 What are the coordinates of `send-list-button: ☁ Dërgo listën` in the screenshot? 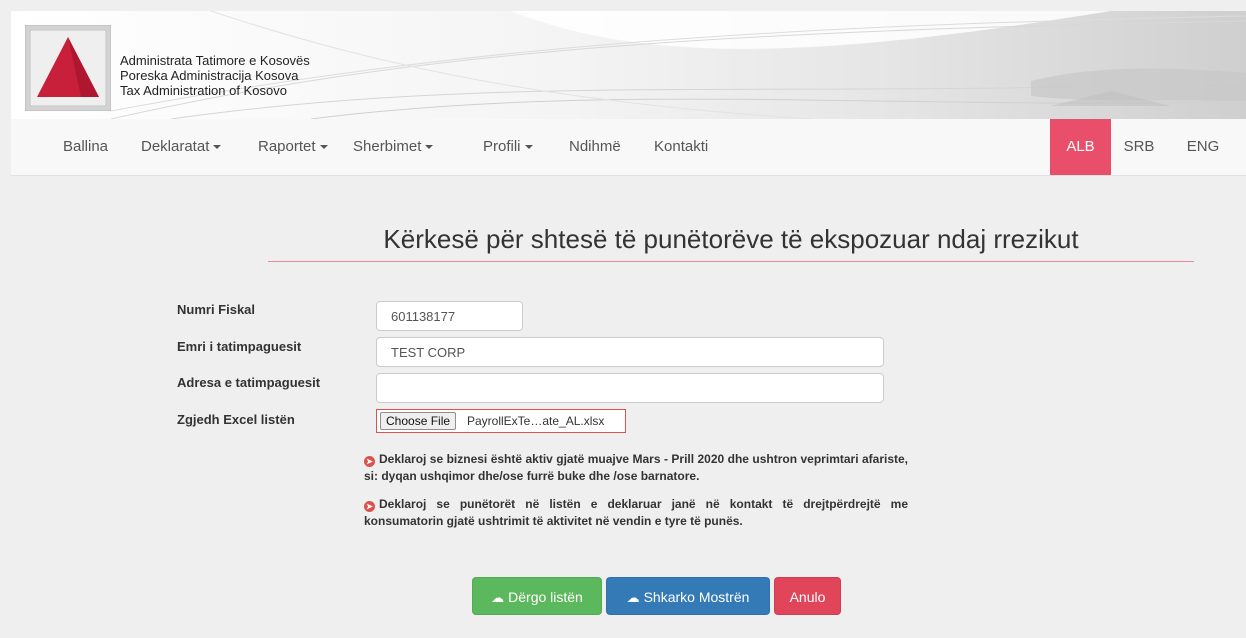 It's located at (537, 596).